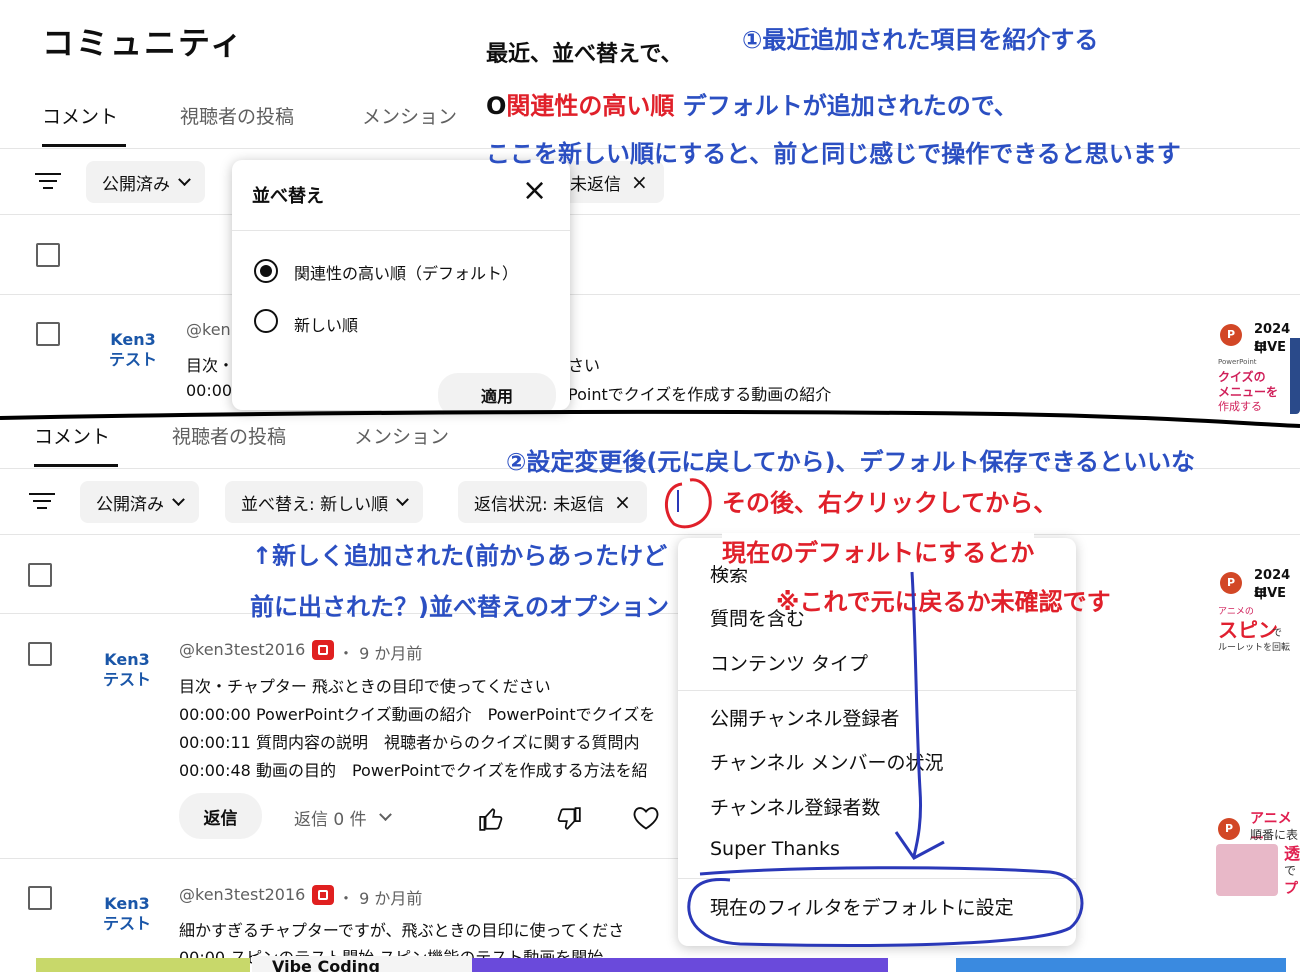 This screenshot has height=972, width=1300. I want to click on annotation-text: その後、右クリックしてから、, so click(890, 503).